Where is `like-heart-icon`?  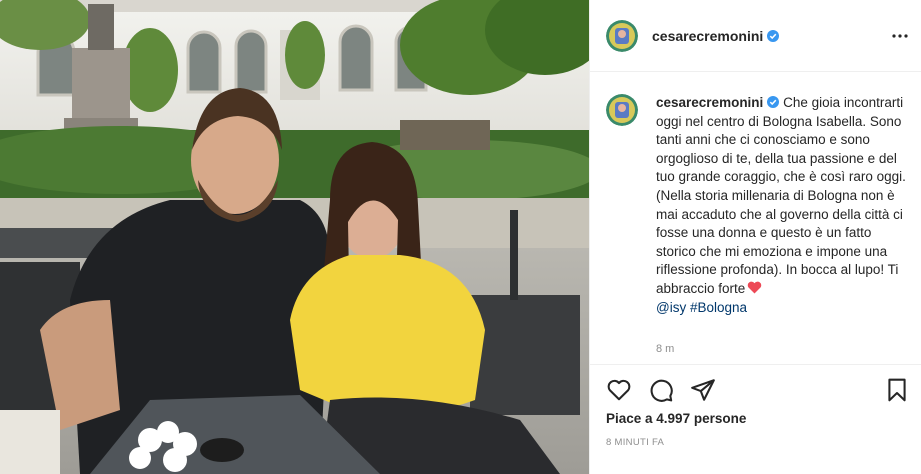 like-heart-icon is located at coordinates (619, 390).